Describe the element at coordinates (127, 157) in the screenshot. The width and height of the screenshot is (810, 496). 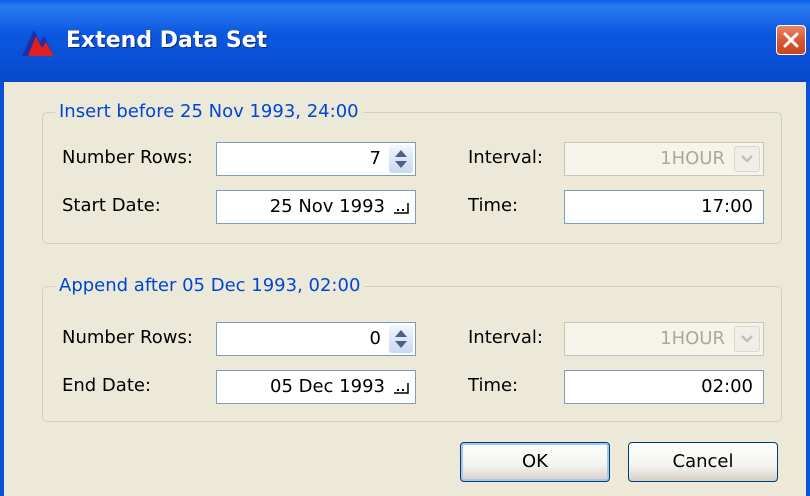
I see `insert-rows-label: Number Rows:` at that location.